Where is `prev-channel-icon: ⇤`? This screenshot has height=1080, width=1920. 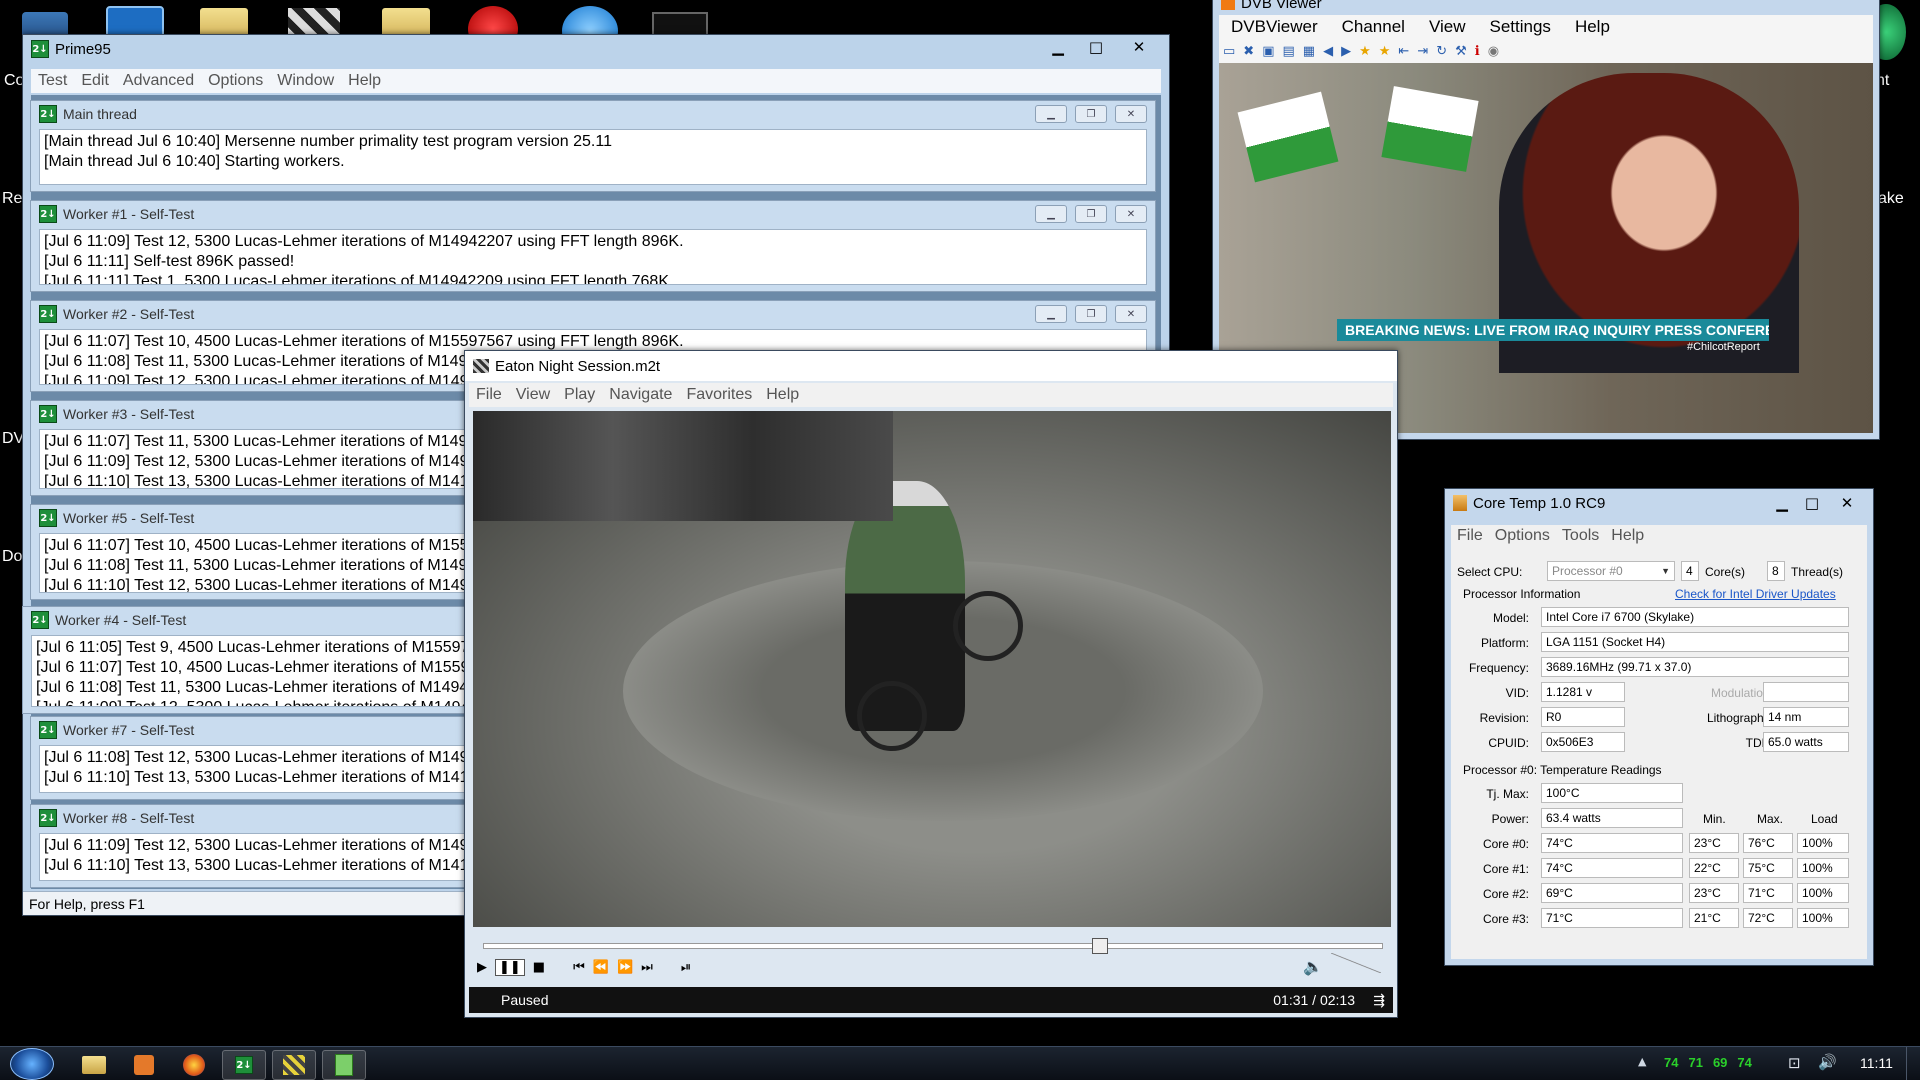 prev-channel-icon: ⇤ is located at coordinates (1403, 51).